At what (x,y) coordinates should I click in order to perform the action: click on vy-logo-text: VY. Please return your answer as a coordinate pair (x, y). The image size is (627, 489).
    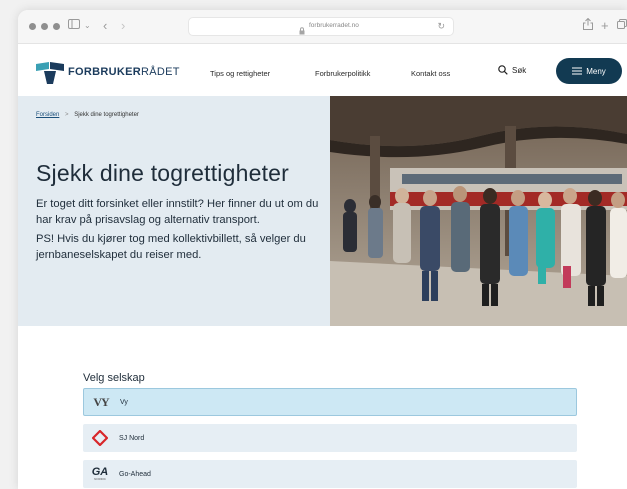
    Looking at the image, I should click on (101, 401).